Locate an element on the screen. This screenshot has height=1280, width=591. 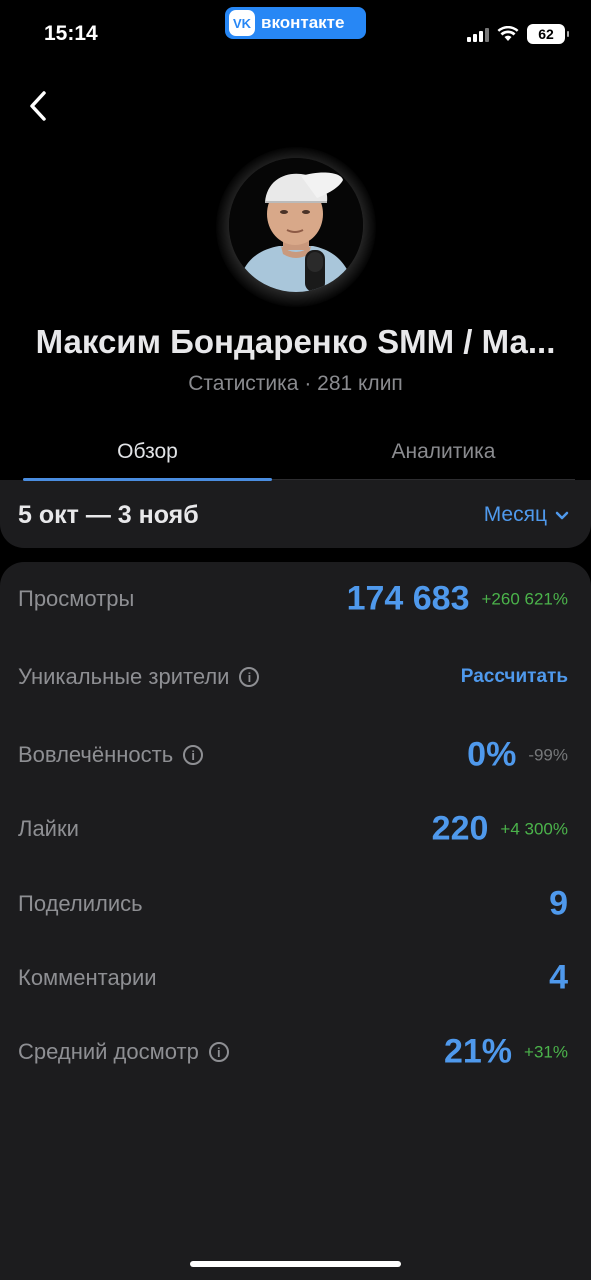
stat-delta: -99% is located at coordinates (548, 754).